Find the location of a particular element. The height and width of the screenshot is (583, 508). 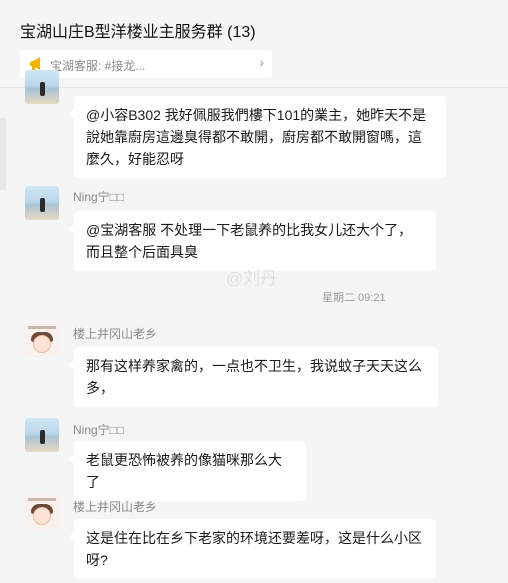

message-bubble: 那有这样养家禽的，一点也不卫生，我说蚊子天天这么多， is located at coordinates (253, 377).